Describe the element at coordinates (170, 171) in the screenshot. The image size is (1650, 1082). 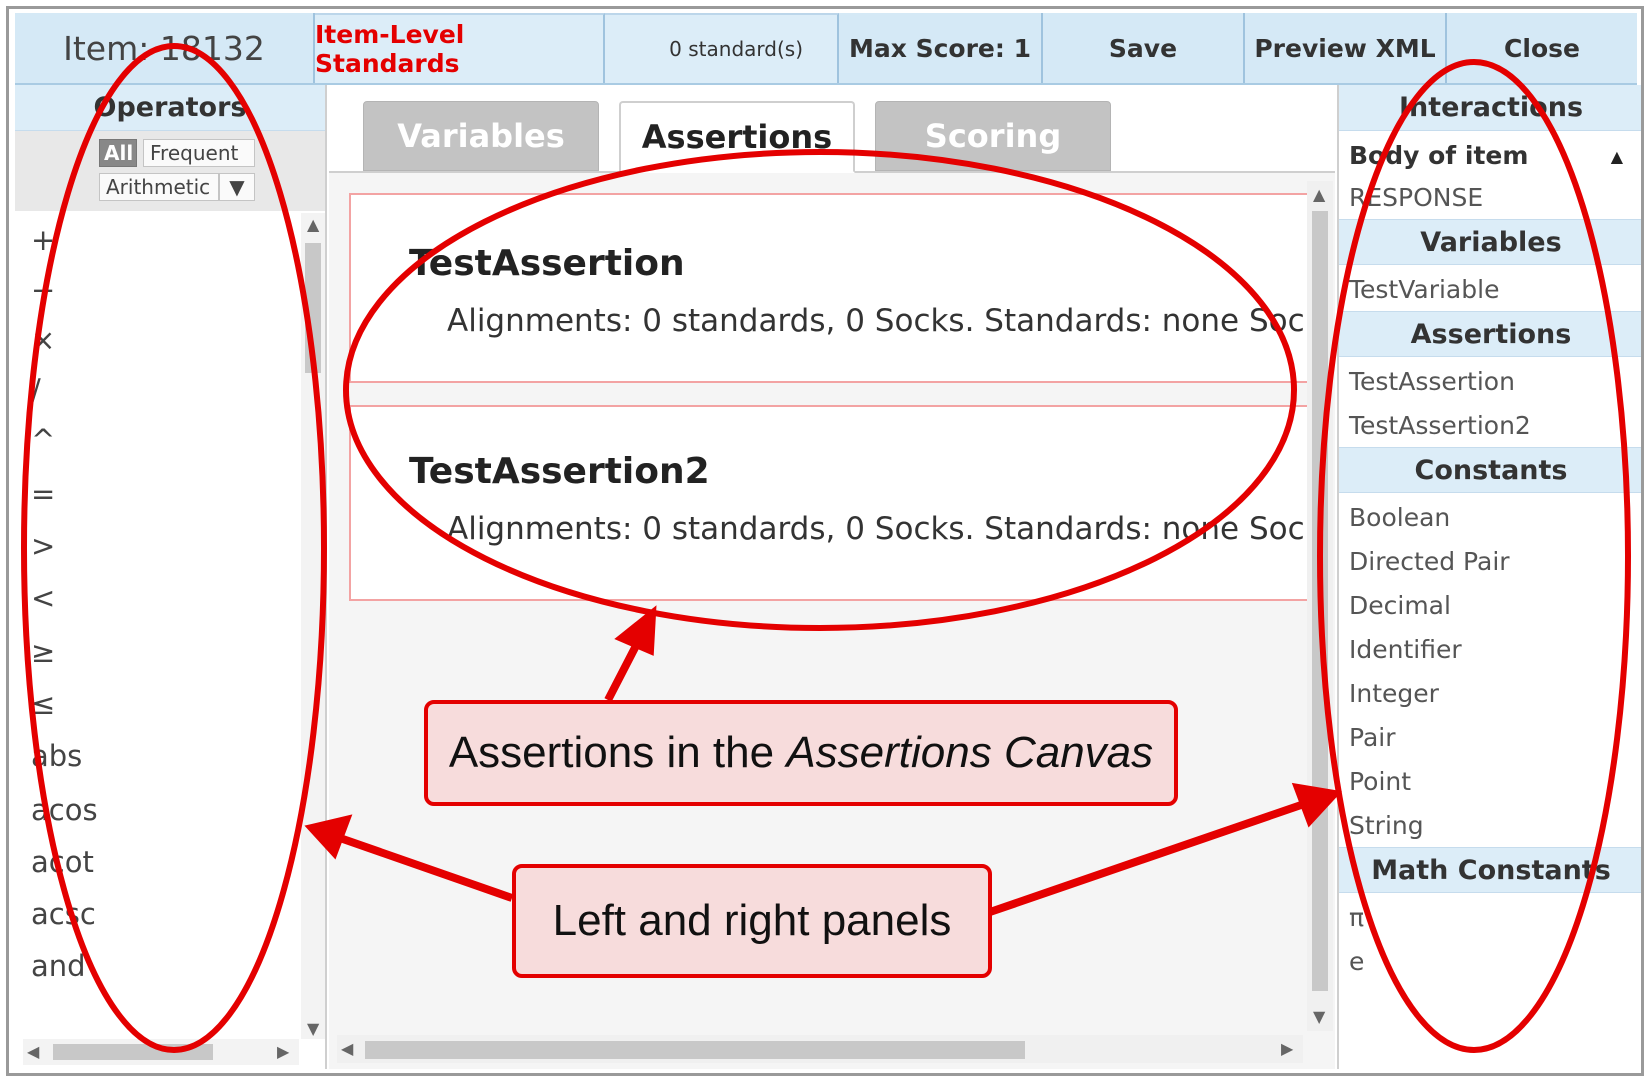
I see `operator-filters: All Frequent Arithmetic ▼` at that location.